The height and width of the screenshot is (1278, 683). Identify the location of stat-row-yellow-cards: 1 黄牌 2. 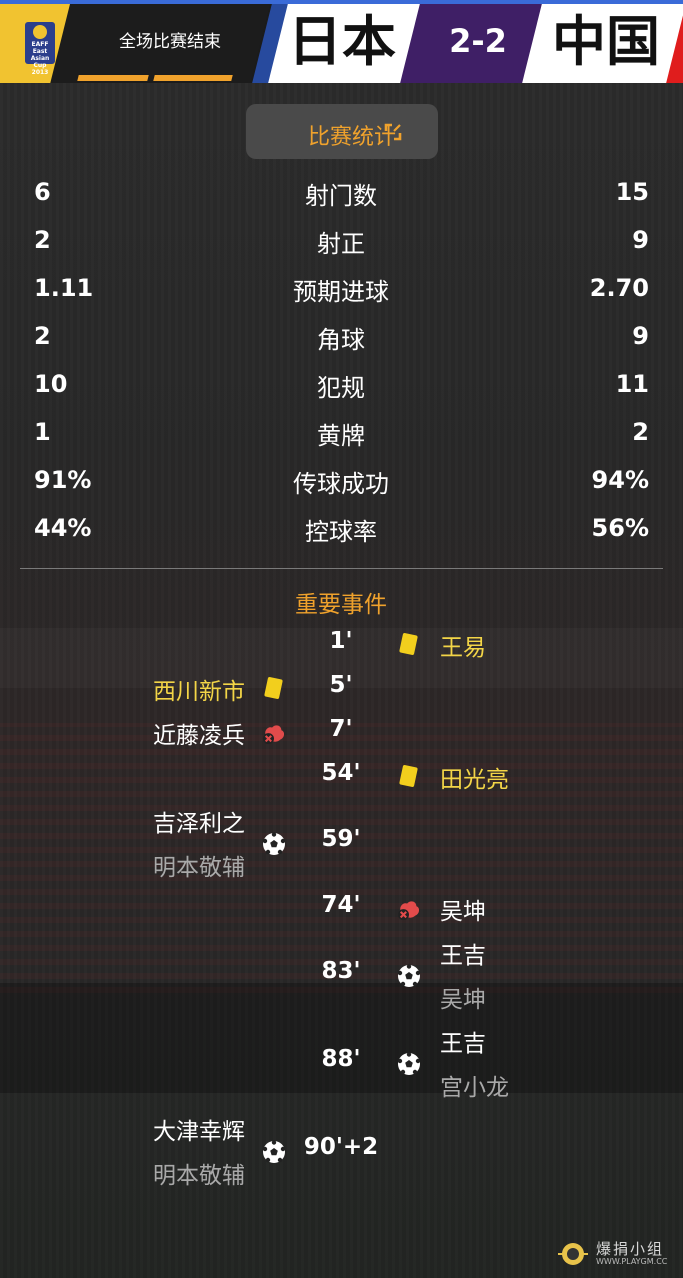
(341, 434).